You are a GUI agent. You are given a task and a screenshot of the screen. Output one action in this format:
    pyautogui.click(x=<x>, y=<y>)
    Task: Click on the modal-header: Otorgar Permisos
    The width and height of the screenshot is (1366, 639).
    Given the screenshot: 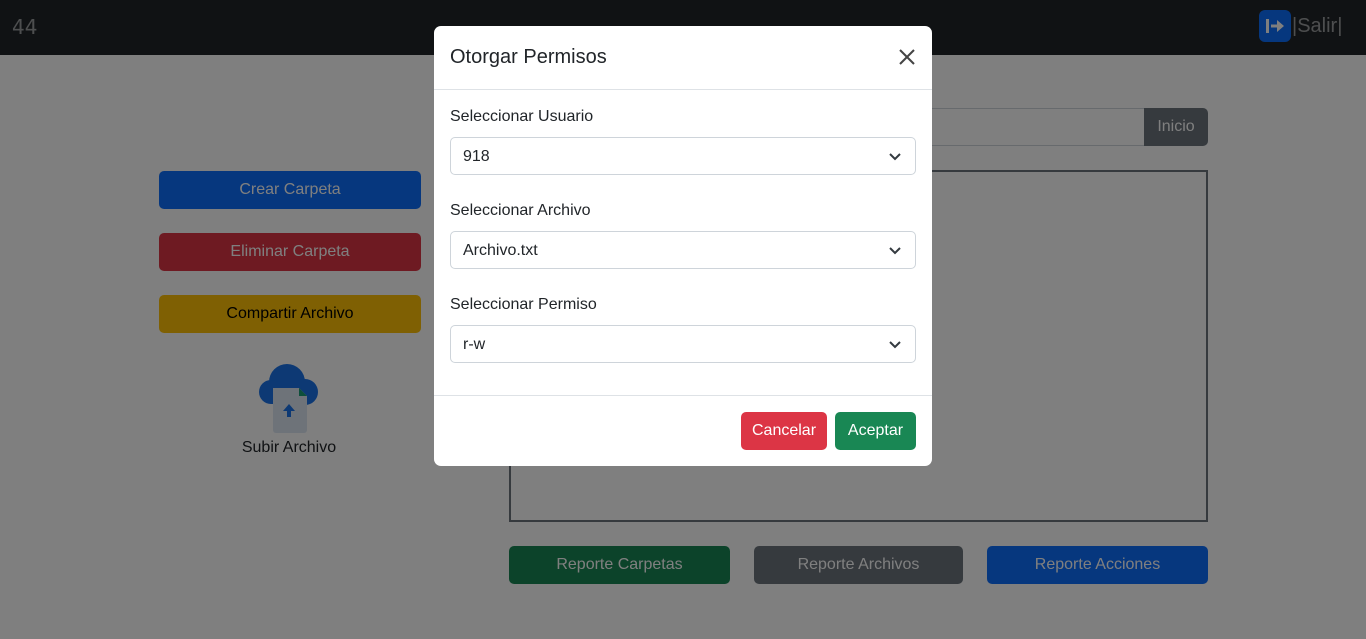 What is the action you would take?
    pyautogui.click(x=683, y=58)
    